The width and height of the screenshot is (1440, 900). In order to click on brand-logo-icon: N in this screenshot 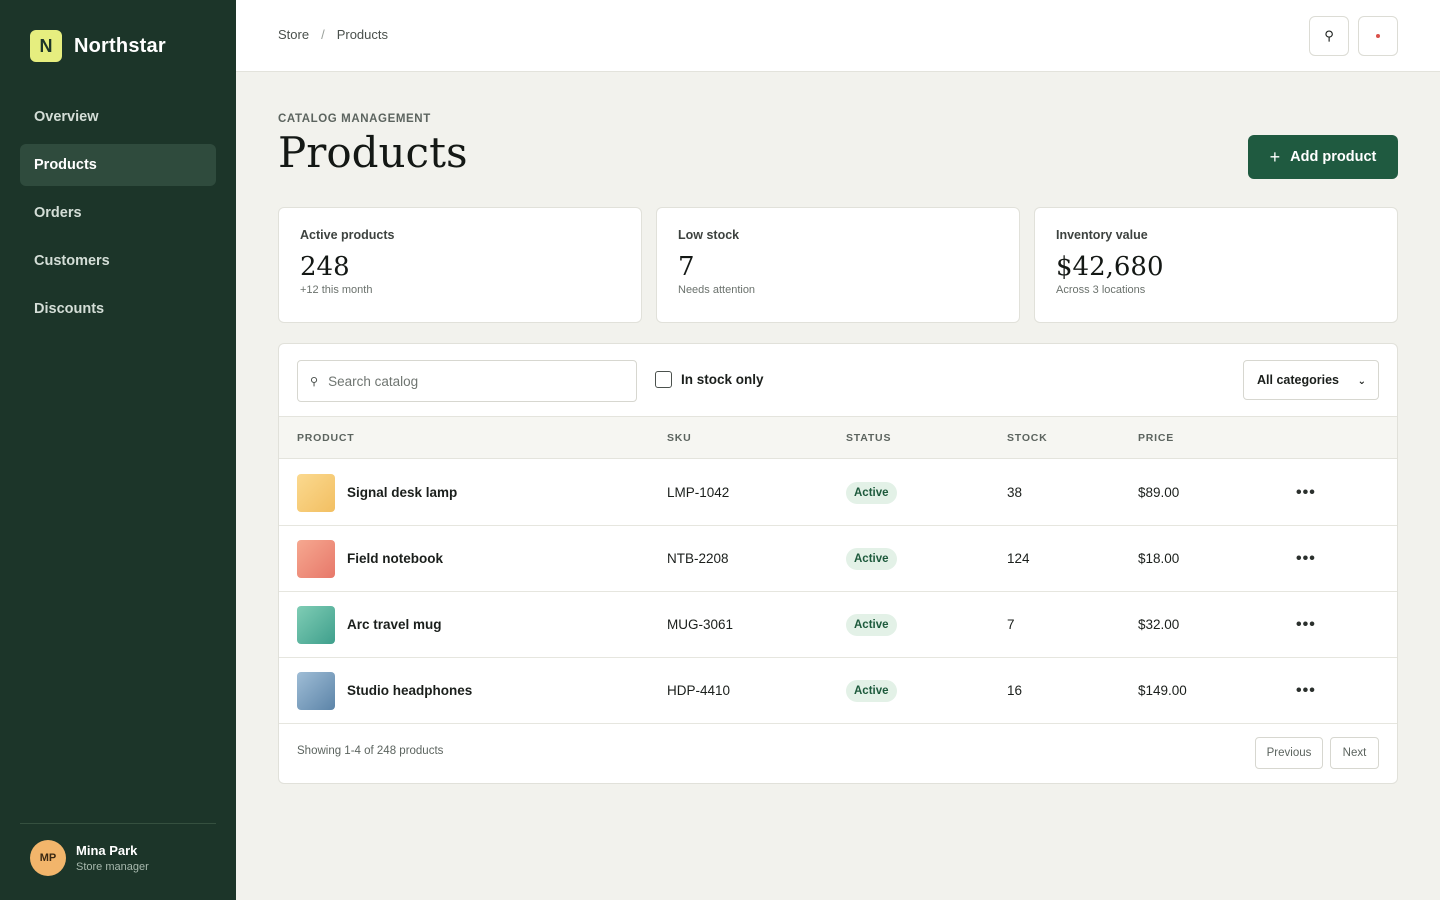, I will do `click(46, 46)`.